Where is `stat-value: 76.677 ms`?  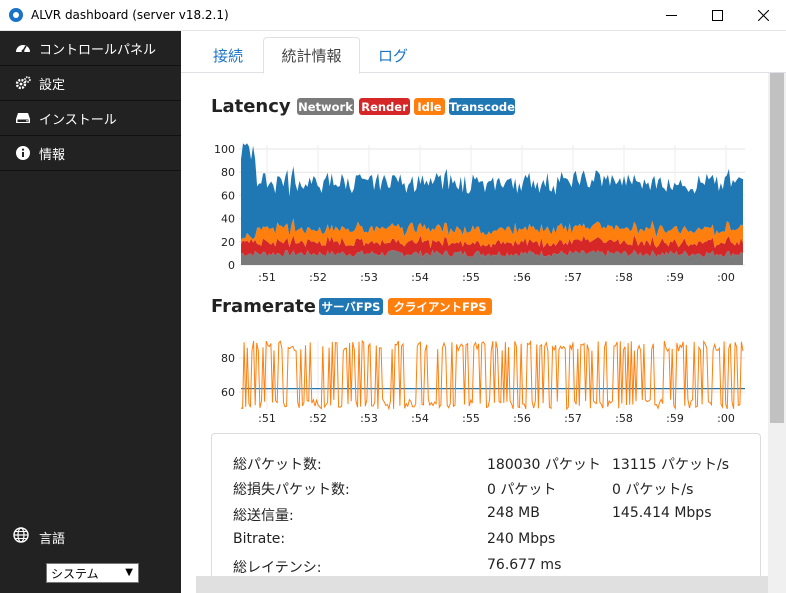 stat-value: 76.677 ms is located at coordinates (524, 565).